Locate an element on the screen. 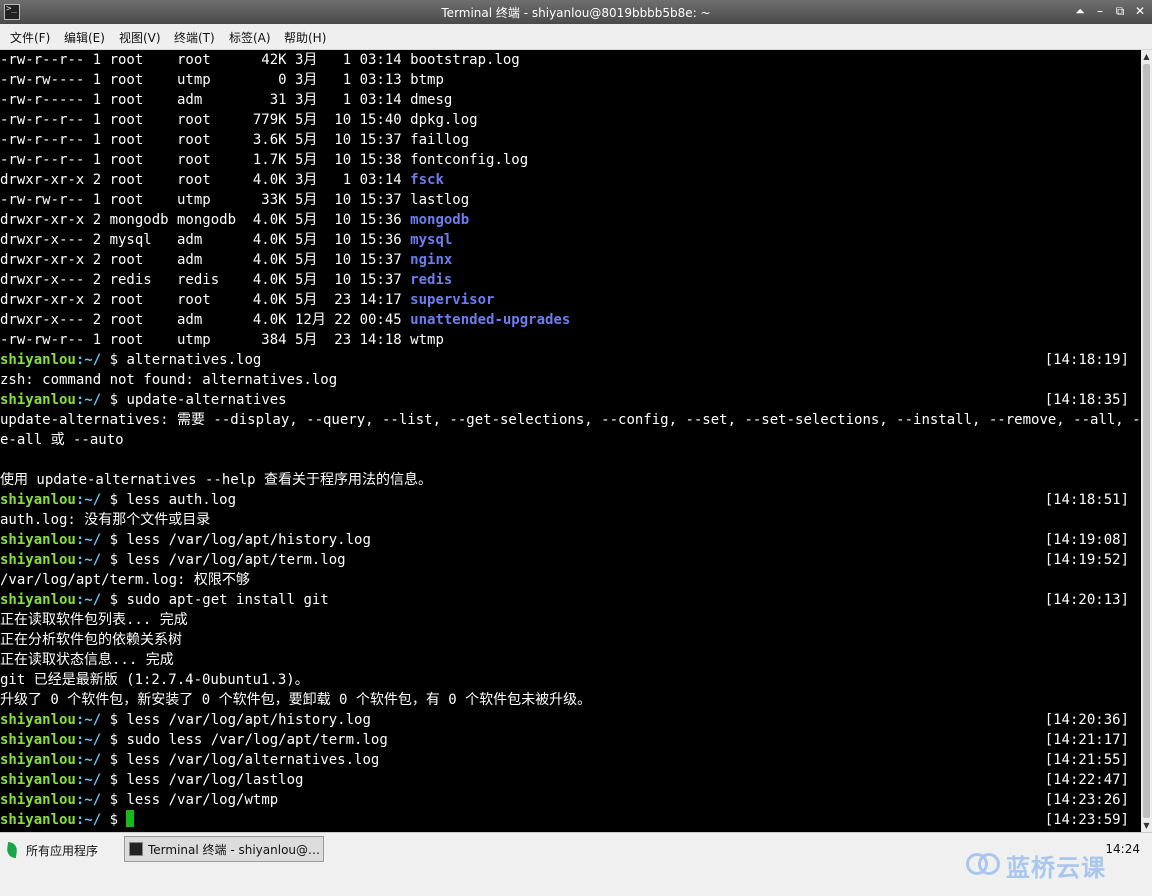 The height and width of the screenshot is (896, 1152). directory-name: supervisor is located at coordinates (452, 300).